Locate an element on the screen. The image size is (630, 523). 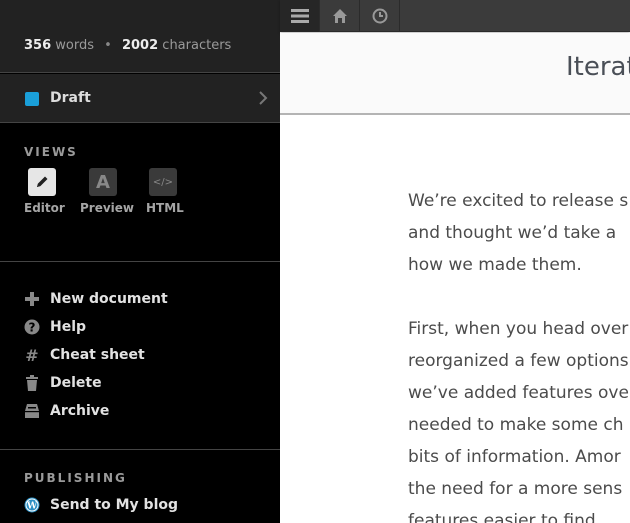
view-editor-label: Editor is located at coordinates (44, 208).